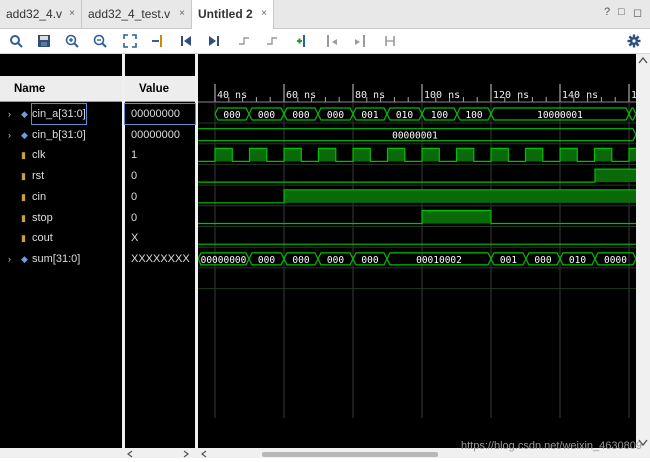 Image resolution: width=650 pixels, height=462 pixels. What do you see at coordinates (135, 238) in the screenshot?
I see `signal-value: X` at bounding box center [135, 238].